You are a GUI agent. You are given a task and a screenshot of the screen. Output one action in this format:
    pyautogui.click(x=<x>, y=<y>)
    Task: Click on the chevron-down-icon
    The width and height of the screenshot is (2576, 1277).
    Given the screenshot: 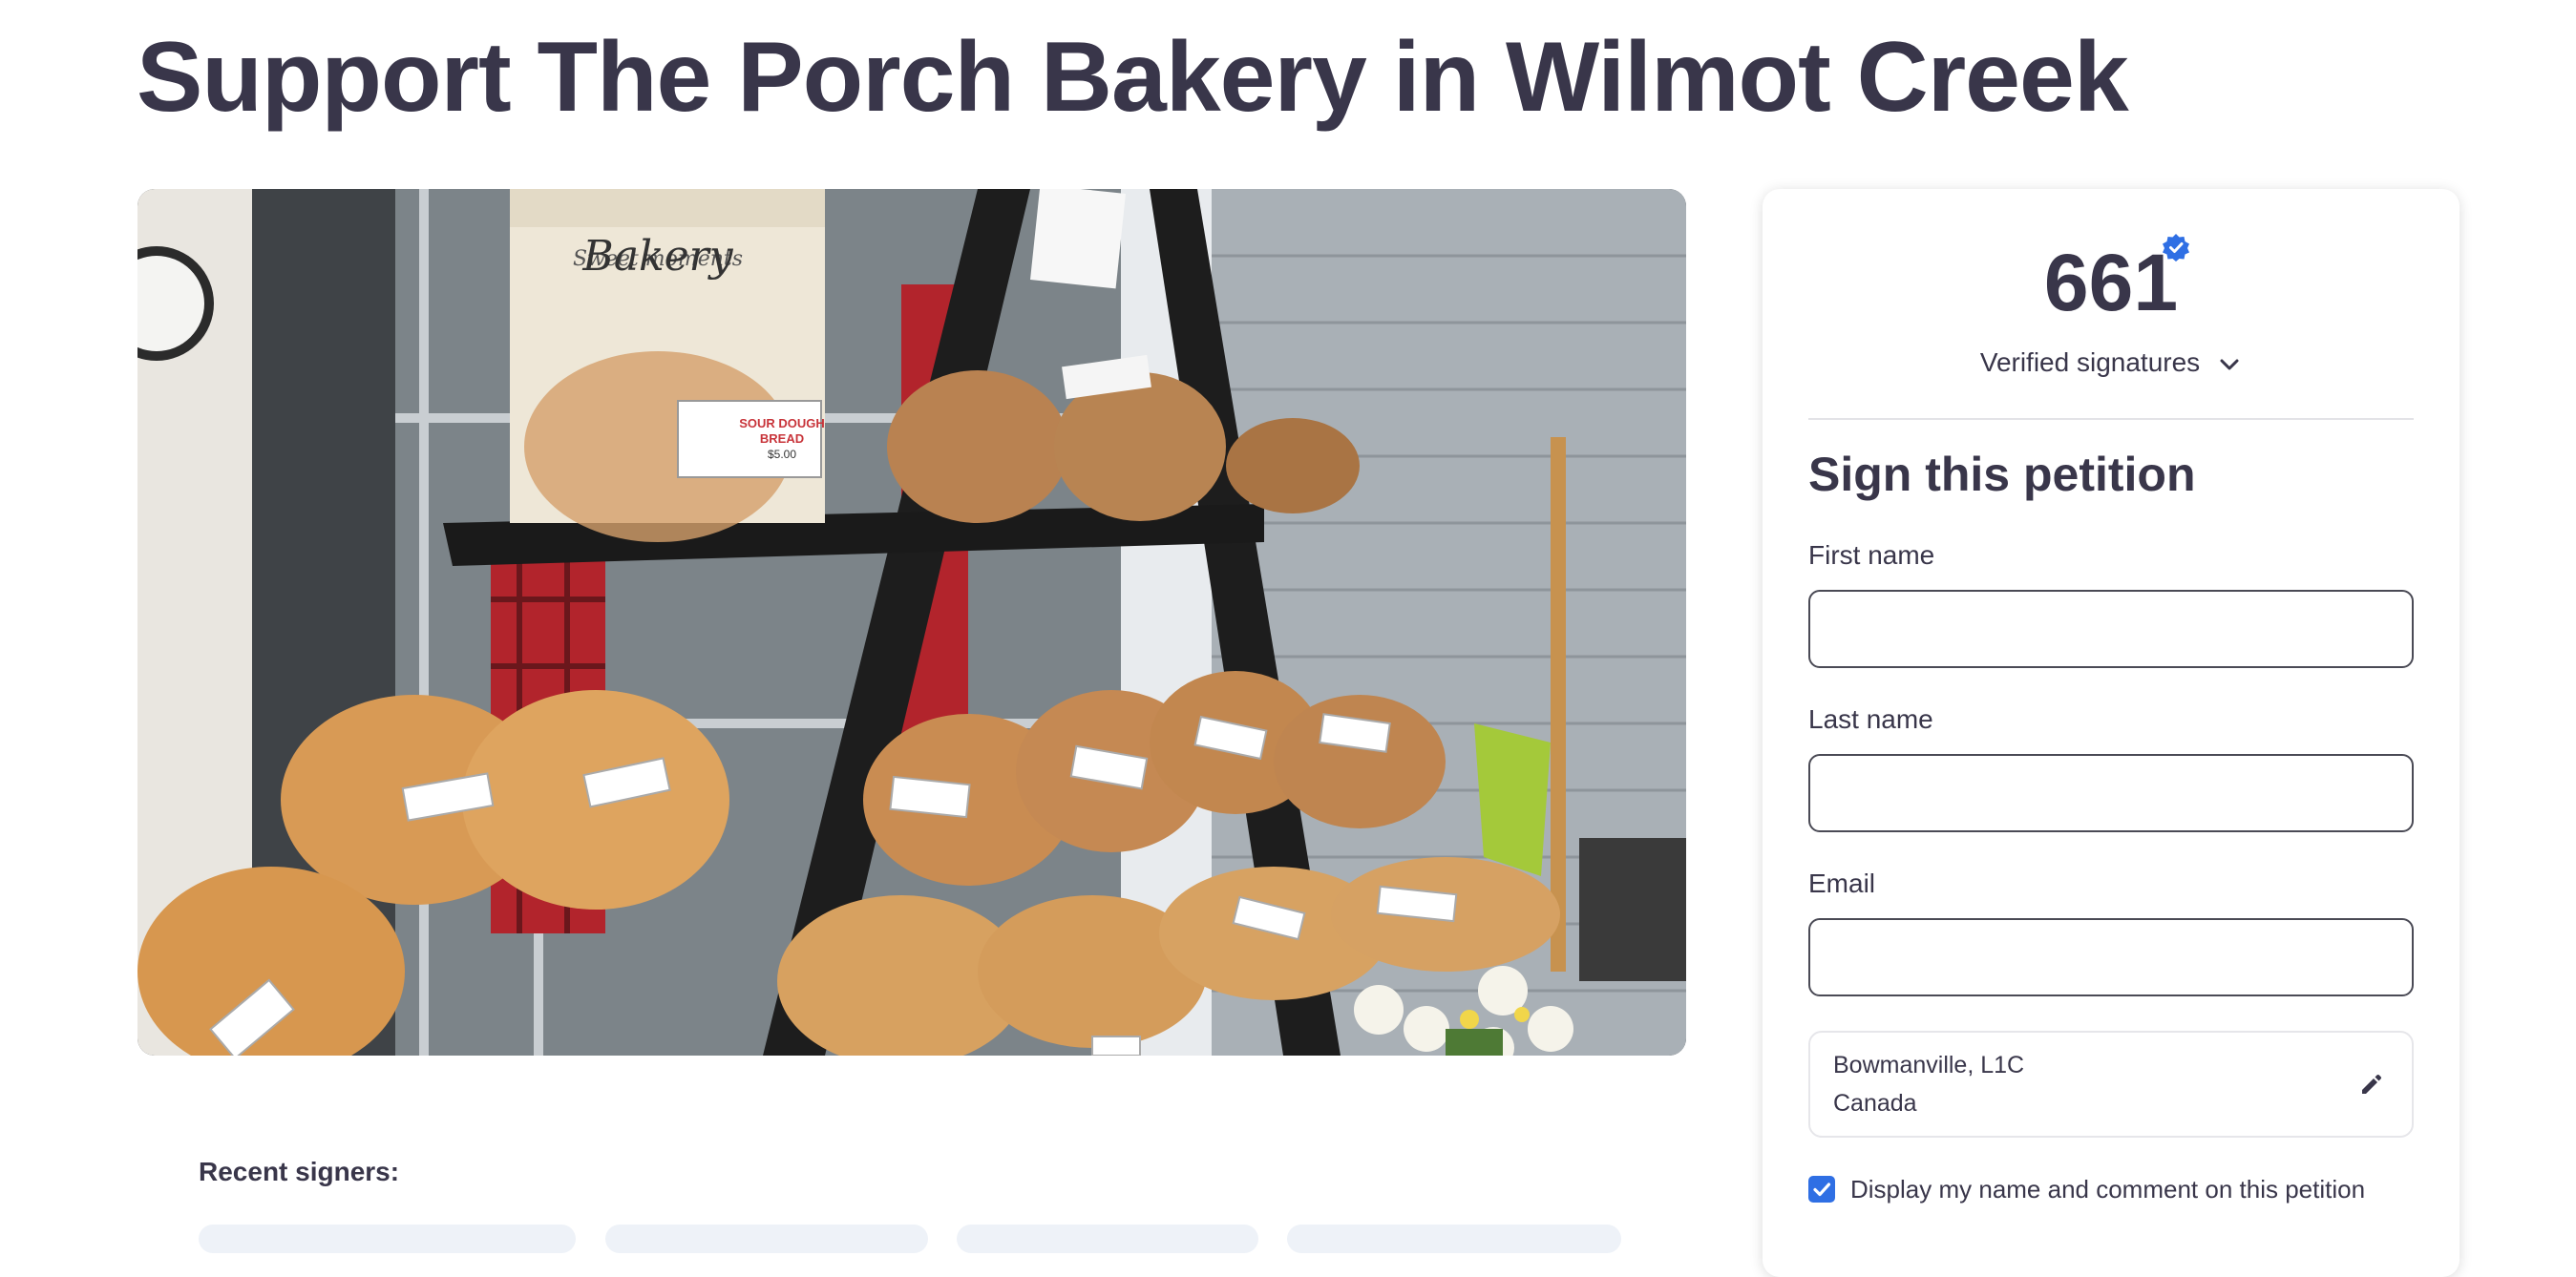 What is the action you would take?
    pyautogui.click(x=2229, y=364)
    